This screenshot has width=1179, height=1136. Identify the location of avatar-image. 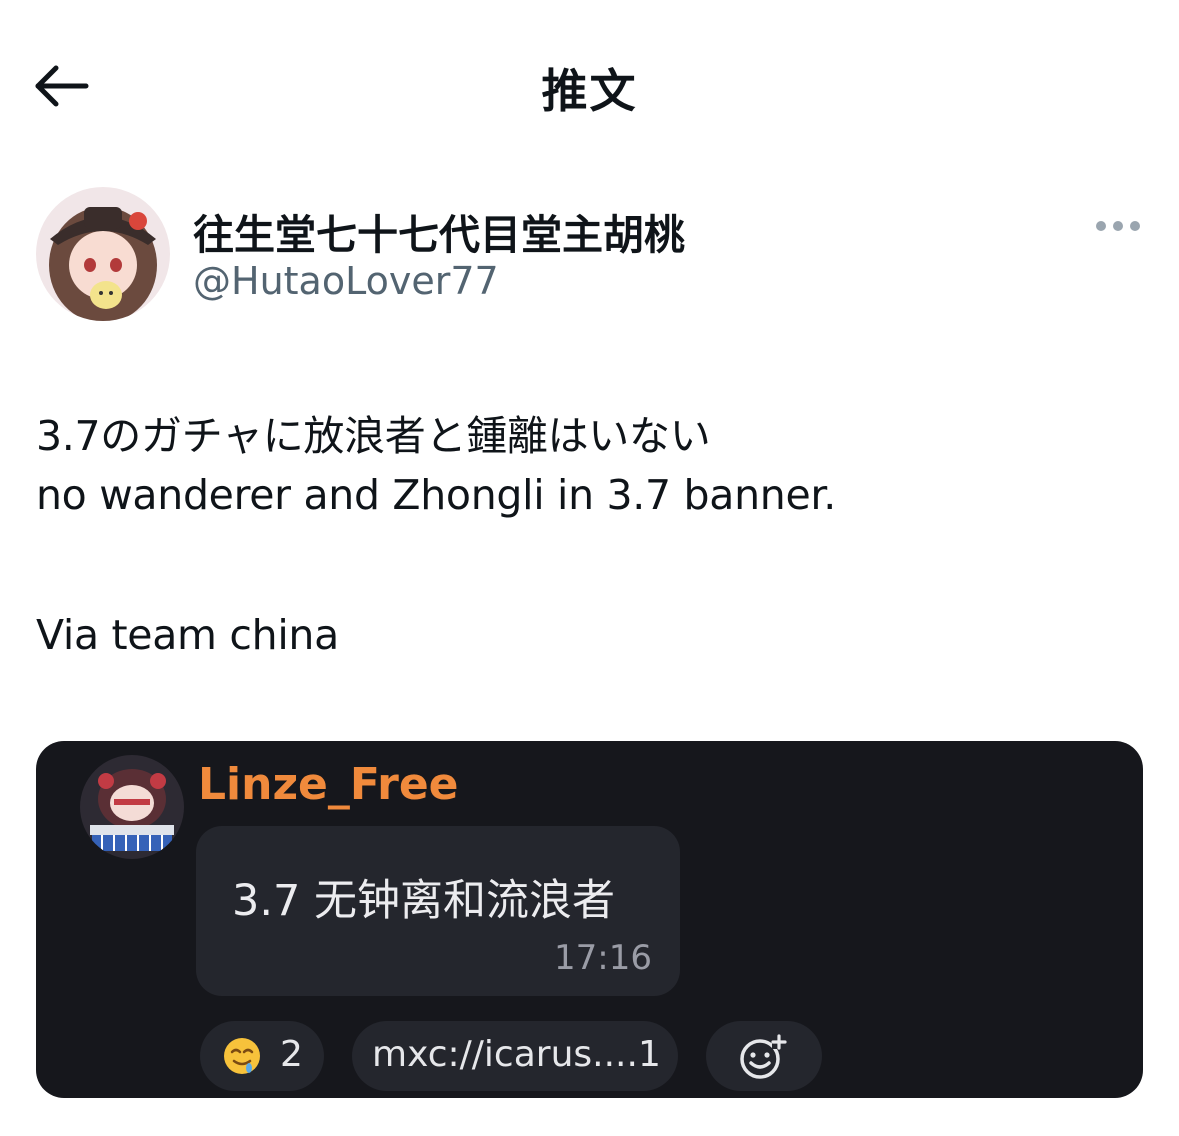
(103, 254).